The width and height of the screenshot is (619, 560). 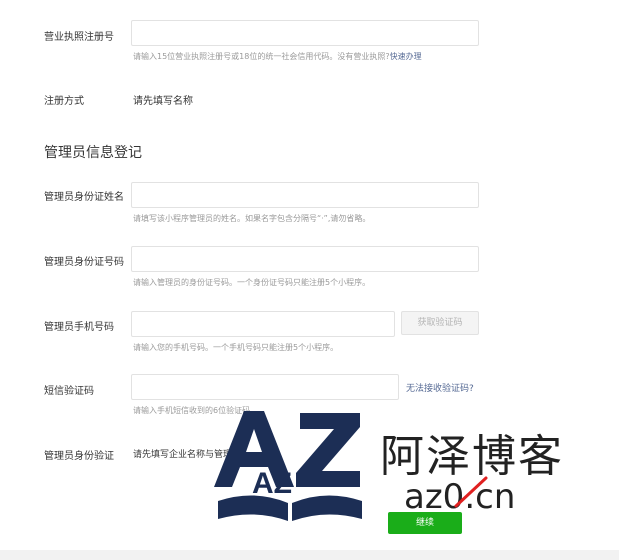 I want to click on register-method-value: 请先填写名称, so click(x=163, y=101).